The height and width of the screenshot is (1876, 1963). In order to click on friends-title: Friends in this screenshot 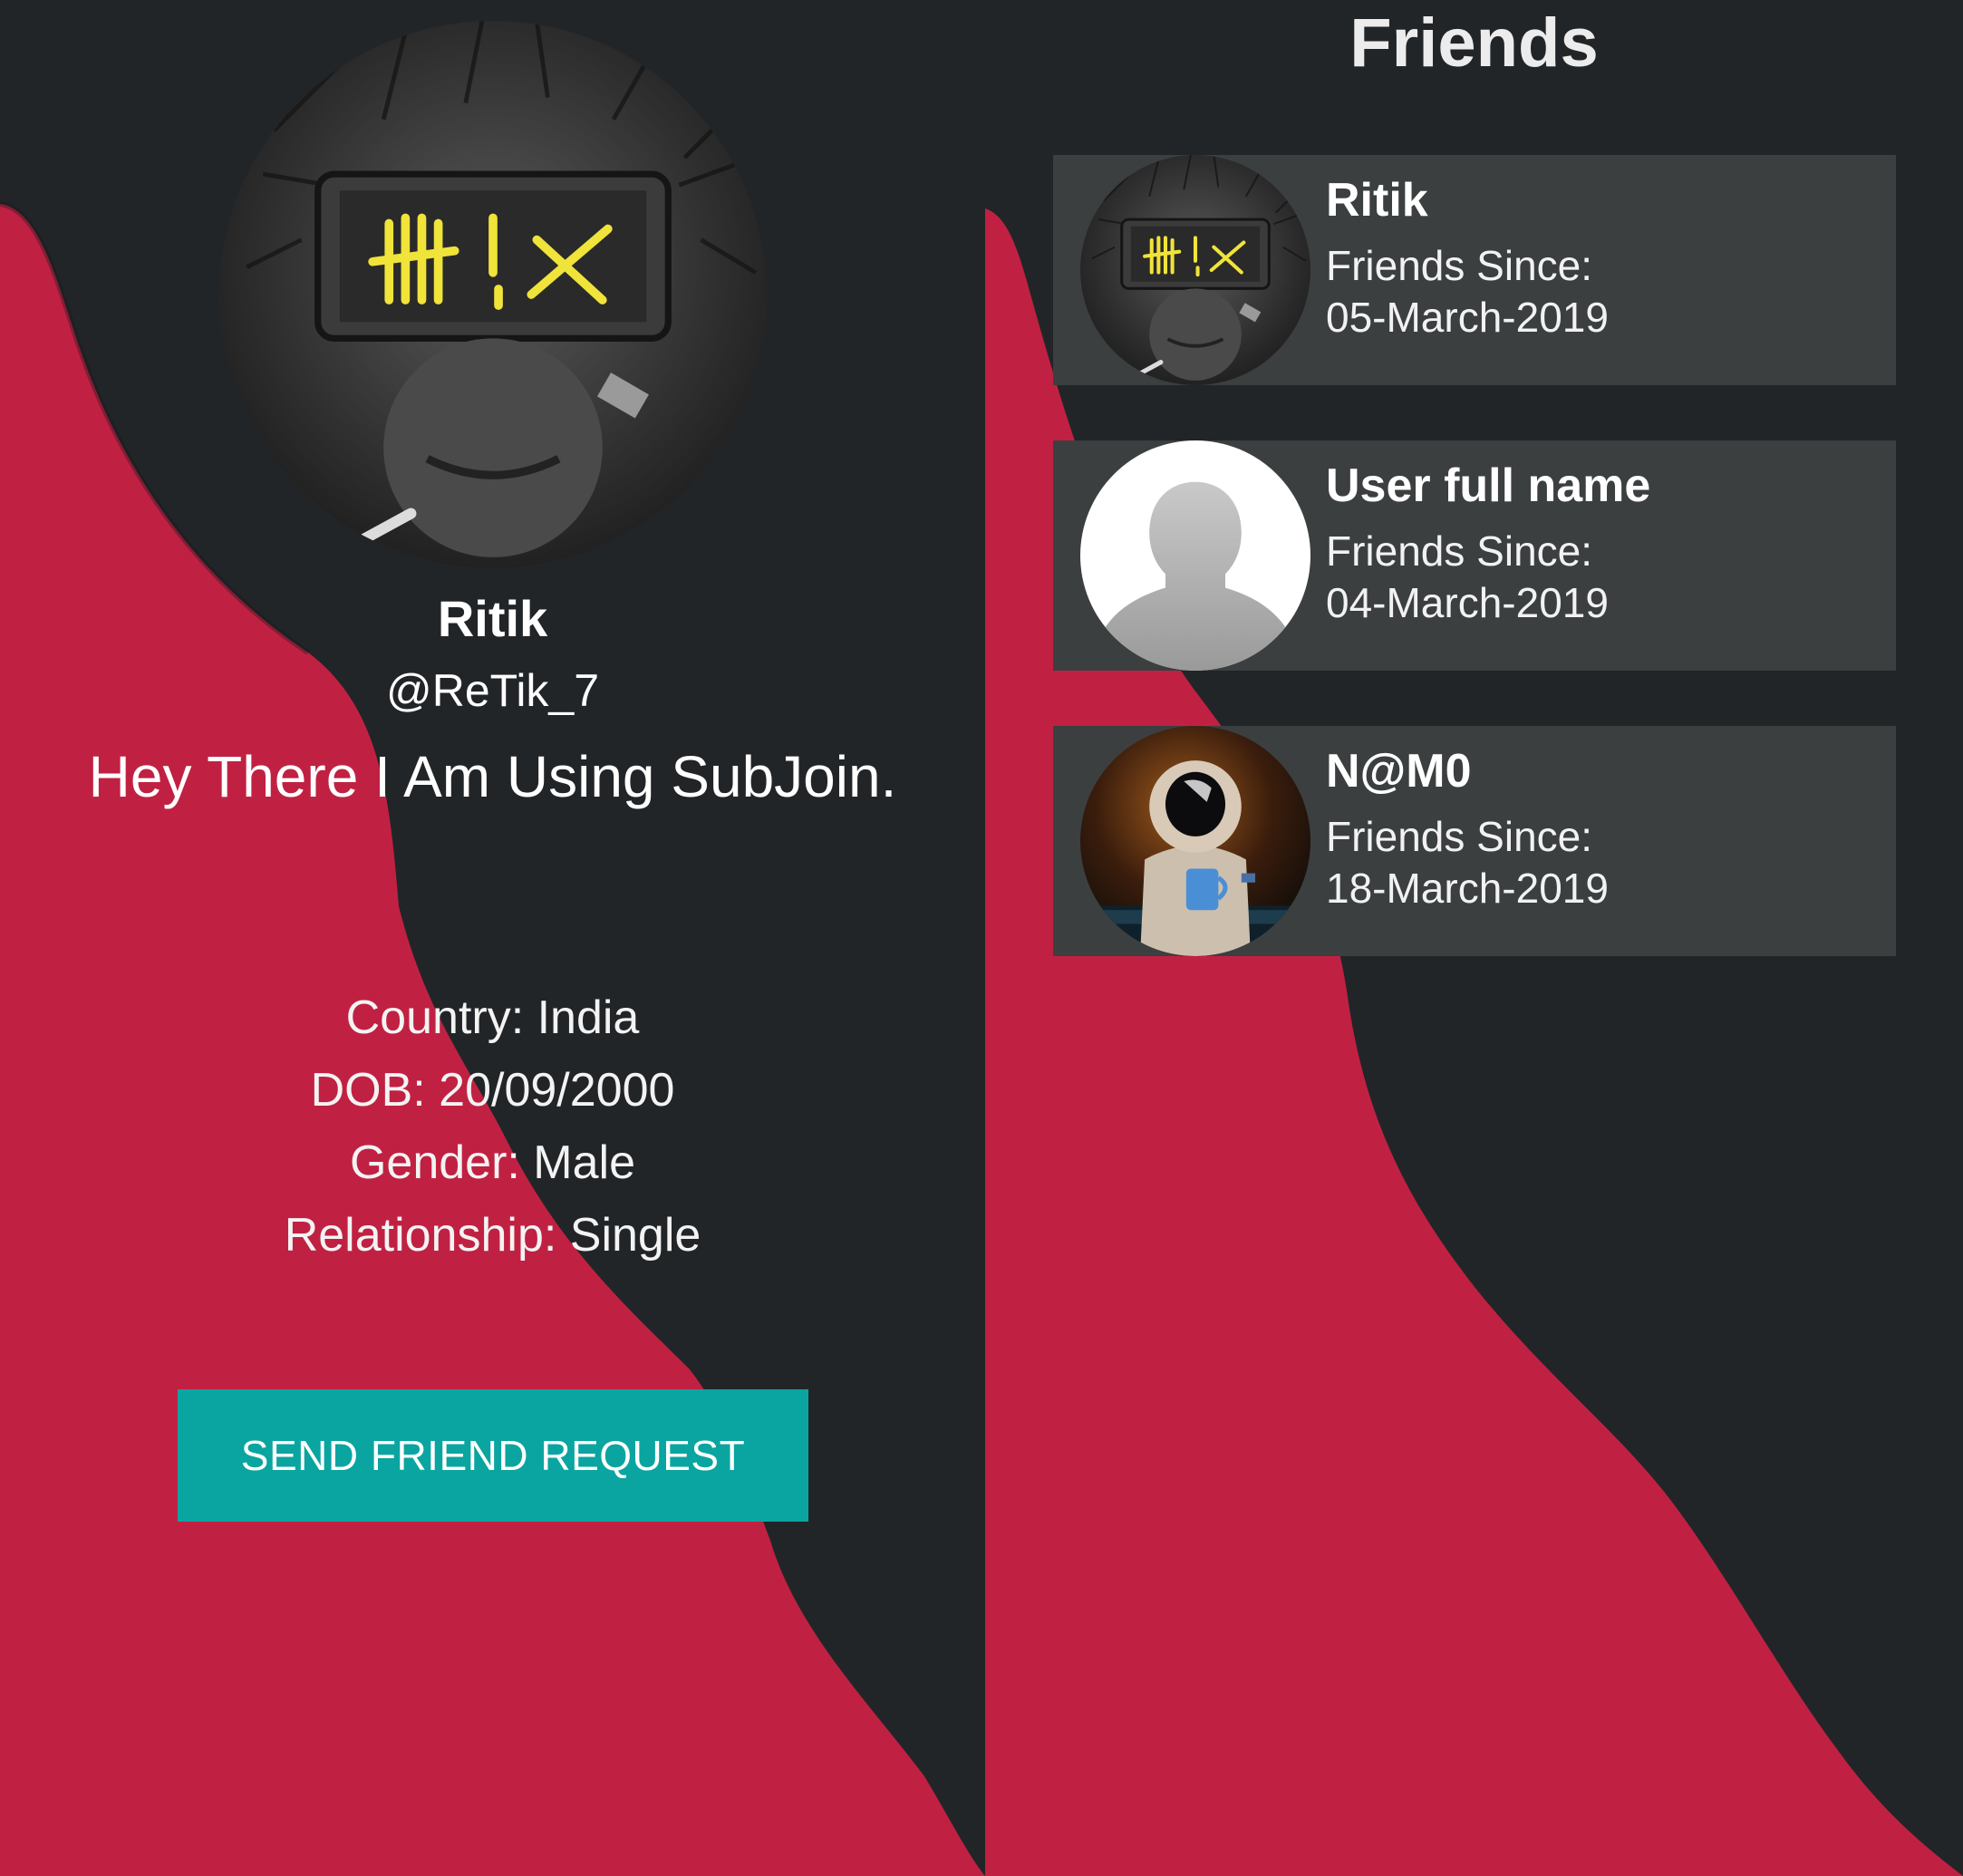, I will do `click(1474, 43)`.